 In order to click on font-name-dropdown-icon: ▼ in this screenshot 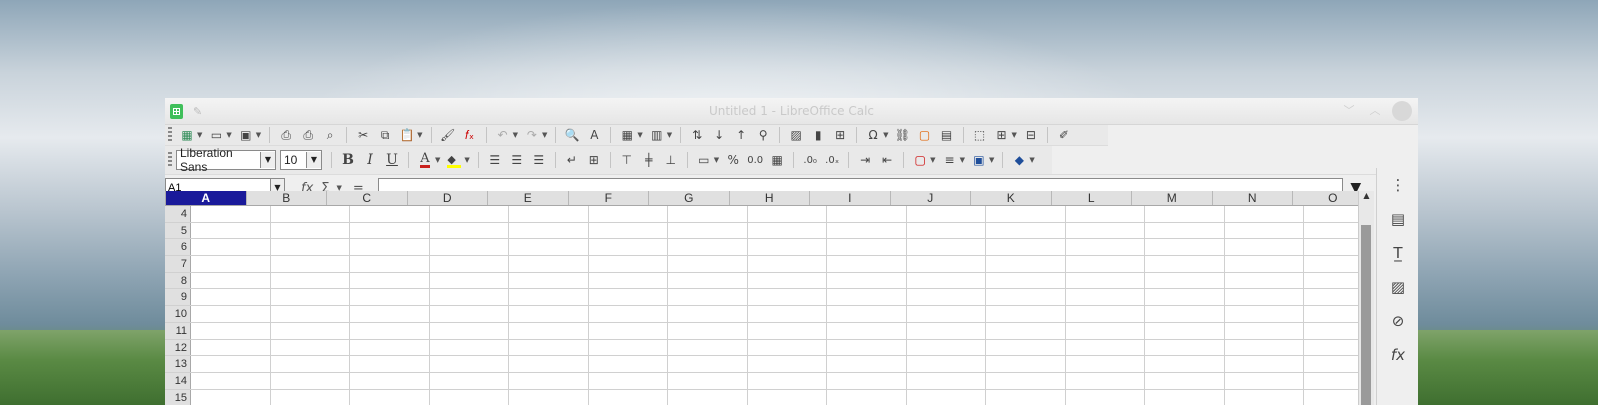, I will do `click(267, 160)`.